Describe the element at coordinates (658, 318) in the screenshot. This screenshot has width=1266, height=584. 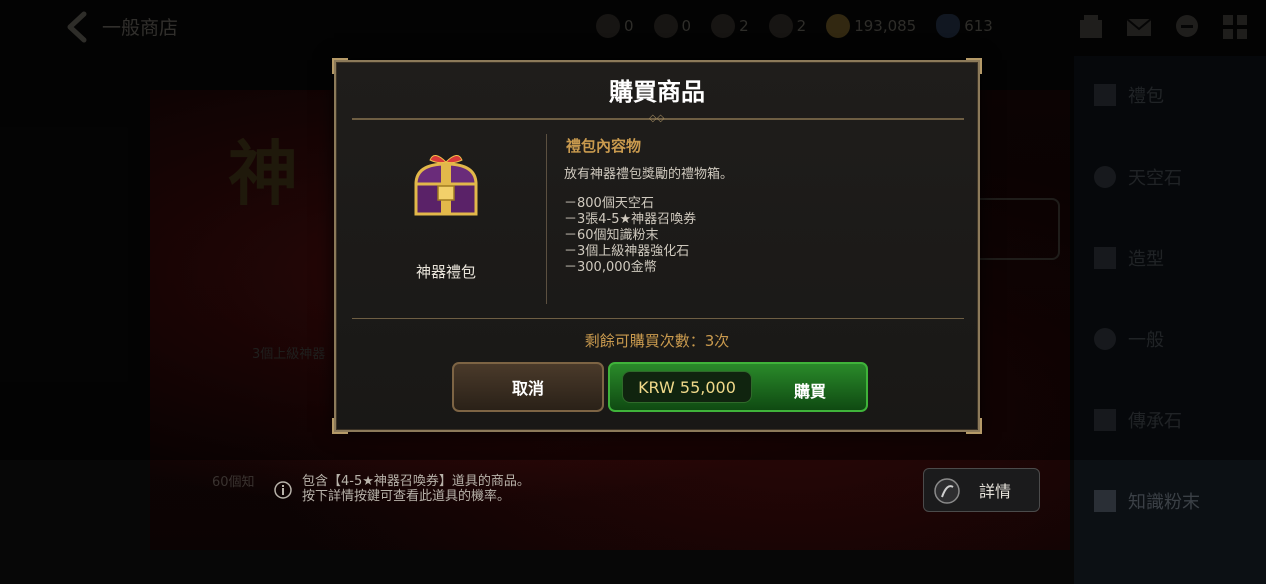
I see `footer-divider` at that location.